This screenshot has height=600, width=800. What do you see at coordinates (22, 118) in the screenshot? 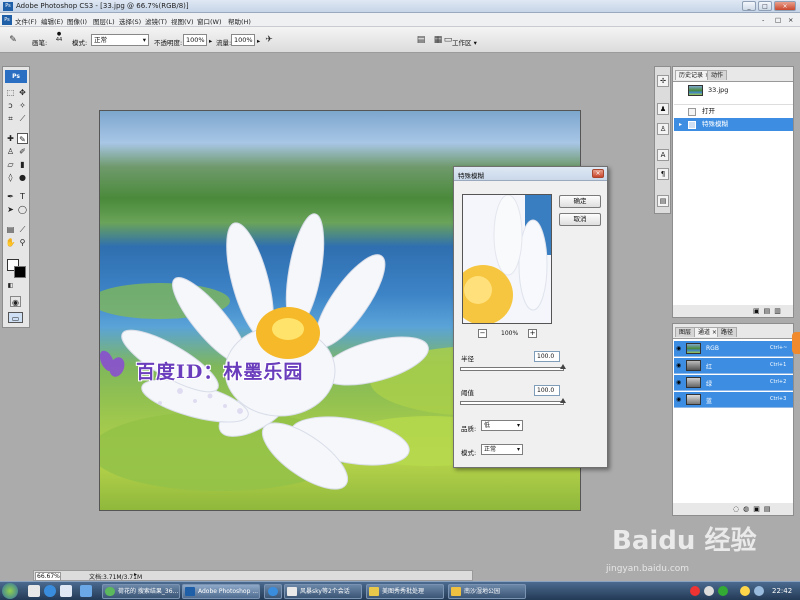
I see `slice-tool-icon: ⟋` at bounding box center [22, 118].